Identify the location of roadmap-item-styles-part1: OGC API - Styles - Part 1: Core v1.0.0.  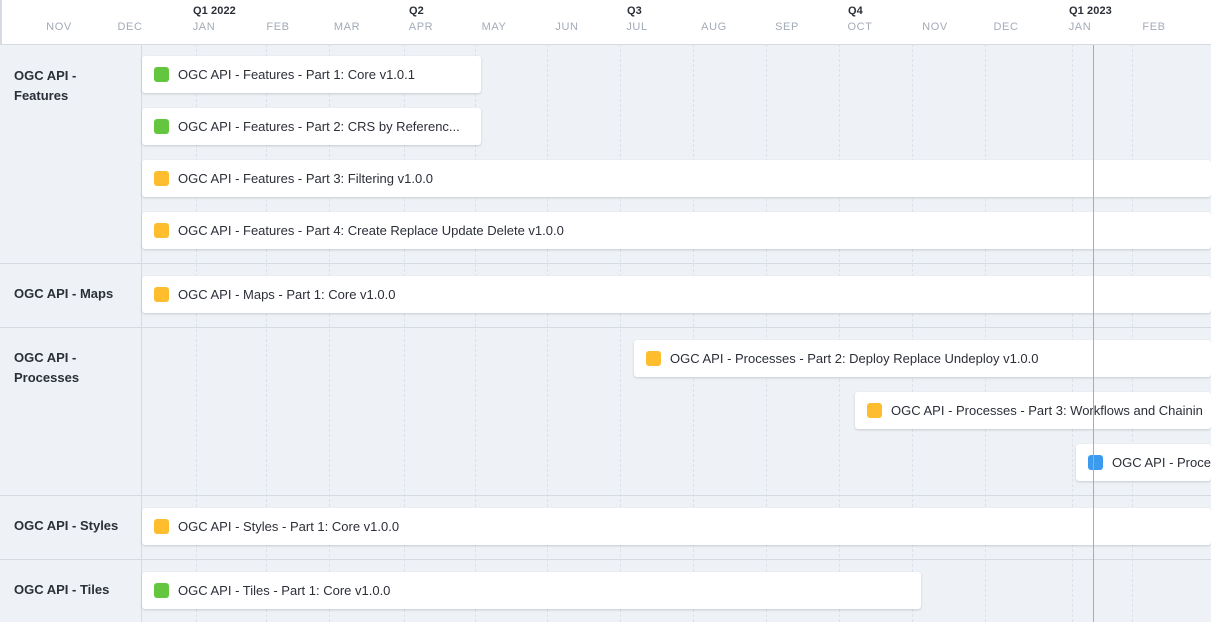
(676, 526).